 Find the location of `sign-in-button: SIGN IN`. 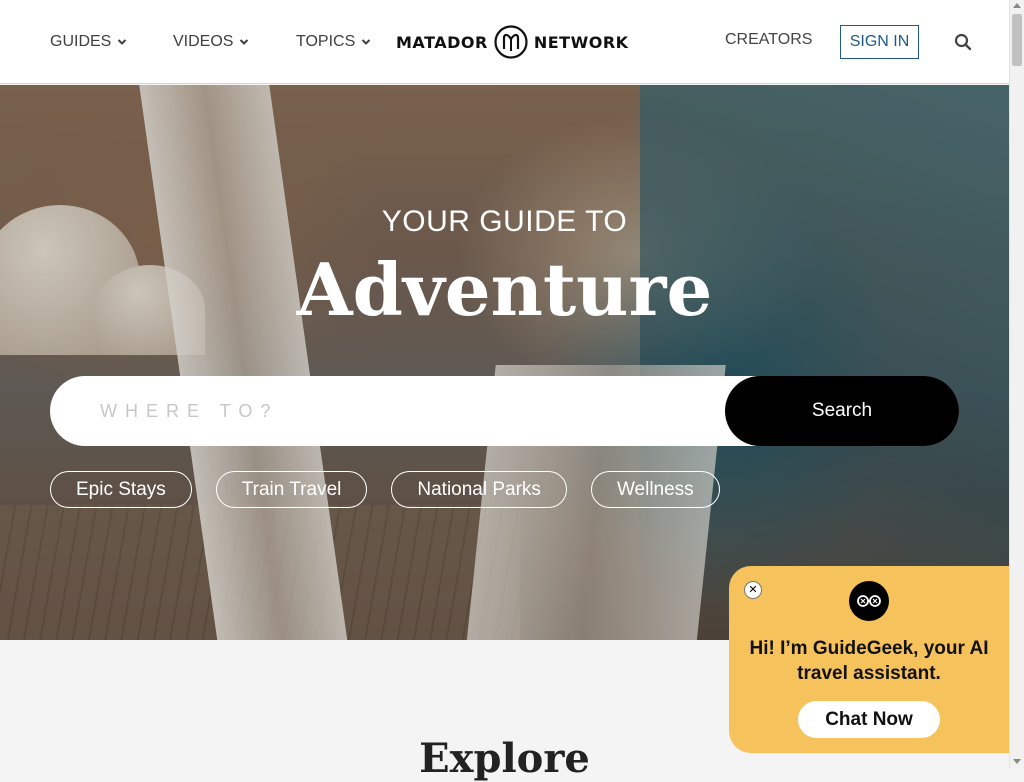

sign-in-button: SIGN IN is located at coordinates (879, 42).